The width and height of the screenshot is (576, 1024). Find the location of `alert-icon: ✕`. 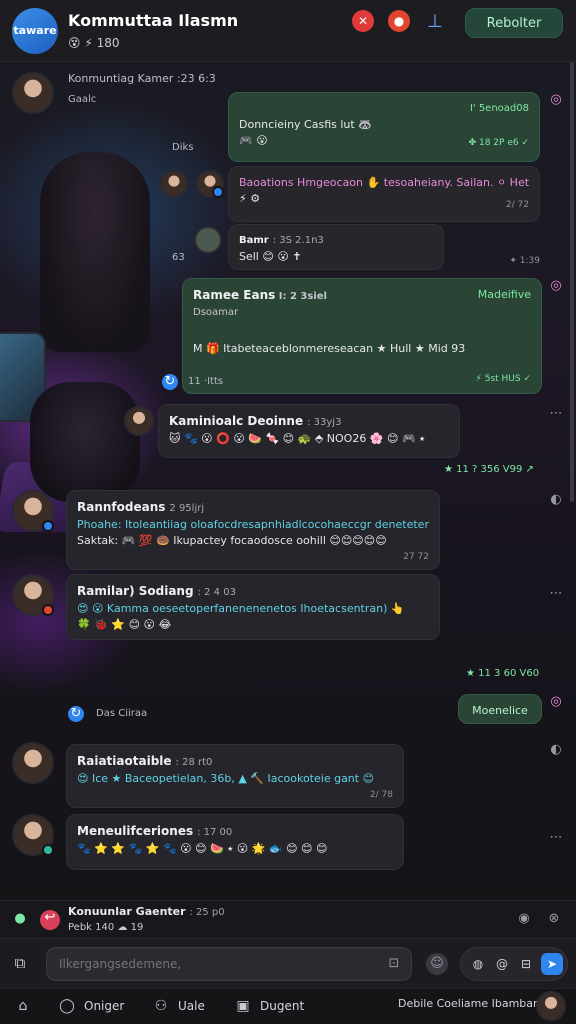

alert-icon: ✕ is located at coordinates (363, 21).